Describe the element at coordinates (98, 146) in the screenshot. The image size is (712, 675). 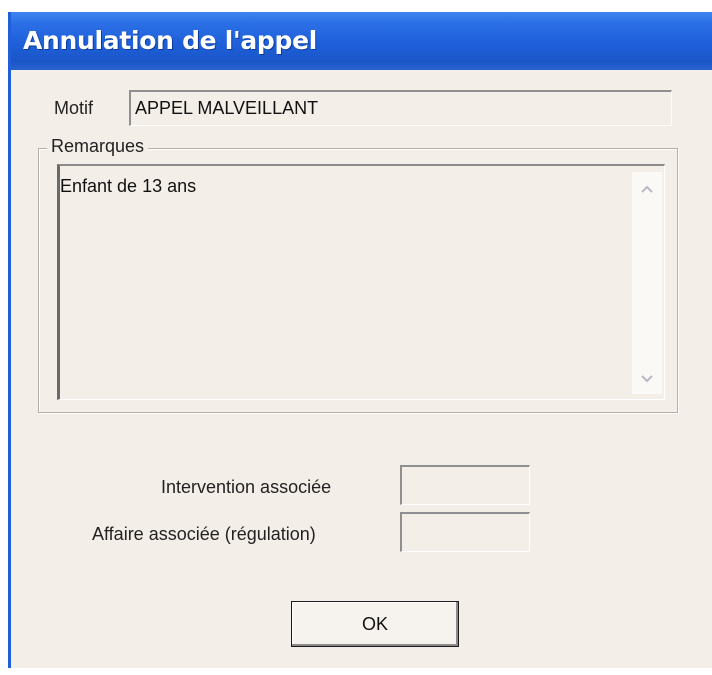
I see `remarques-group-label: Remarques` at that location.